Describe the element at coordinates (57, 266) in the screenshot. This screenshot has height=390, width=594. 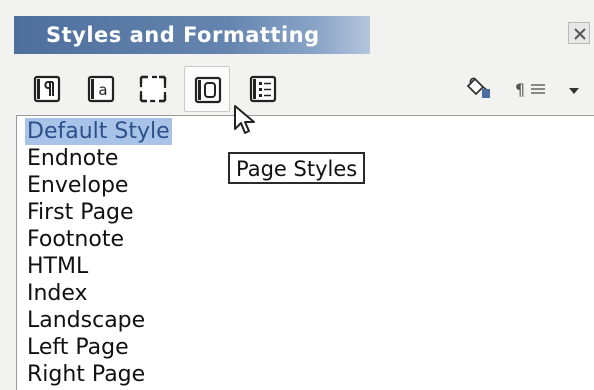
I see `list-item: HTML` at that location.